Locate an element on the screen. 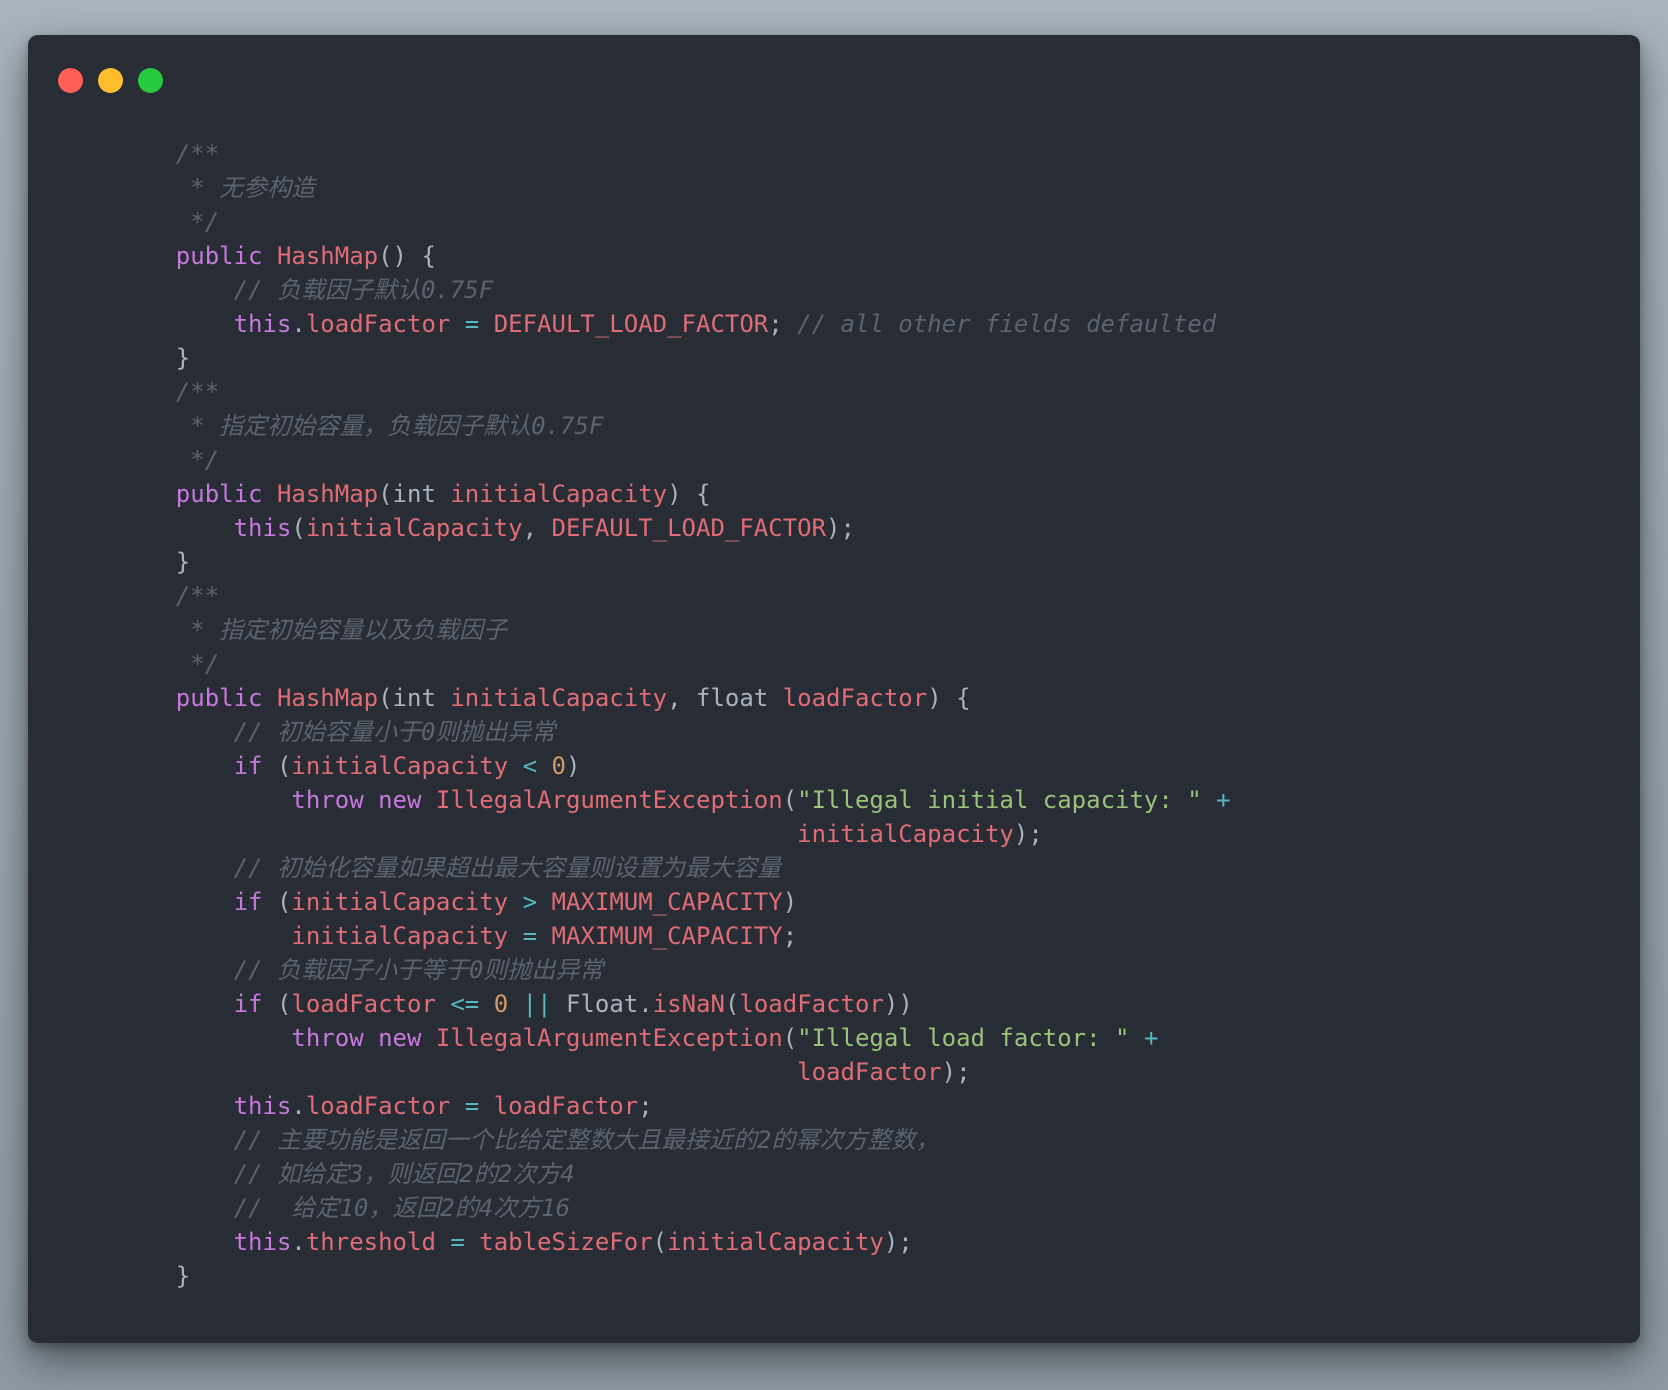 The width and height of the screenshot is (1668, 1390). code-line: // 初始容量小于0则抛出异常 is located at coordinates (674, 732).